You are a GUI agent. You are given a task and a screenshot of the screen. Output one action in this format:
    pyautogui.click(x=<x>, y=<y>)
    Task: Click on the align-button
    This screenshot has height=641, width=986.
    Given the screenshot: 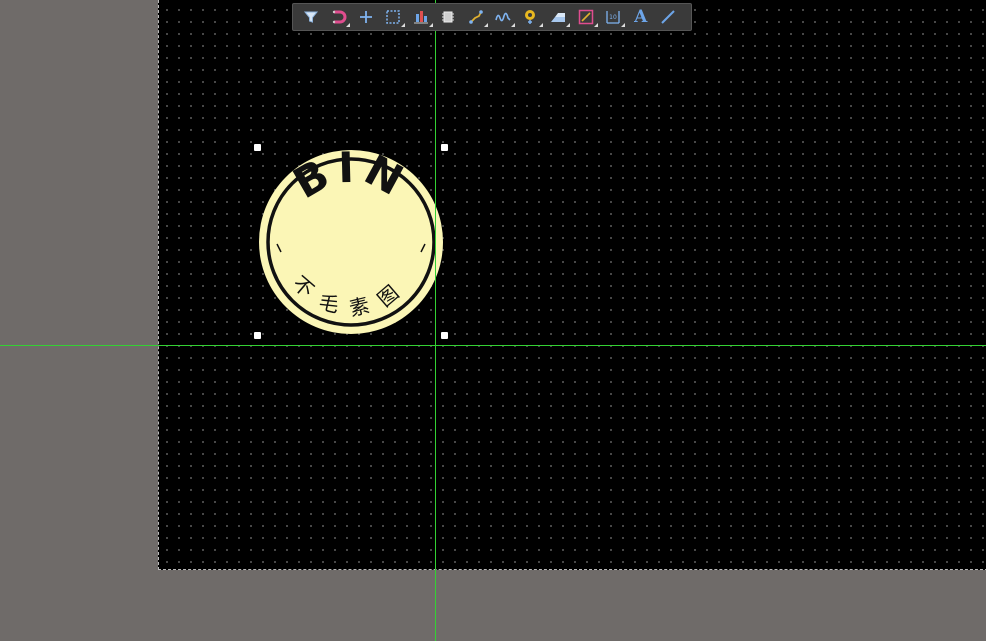 What is the action you would take?
    pyautogui.click(x=421, y=17)
    